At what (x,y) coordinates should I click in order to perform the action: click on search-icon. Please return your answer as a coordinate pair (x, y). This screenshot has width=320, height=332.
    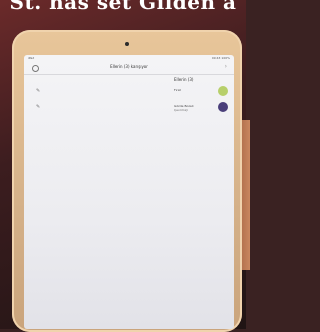
    Looking at the image, I should click on (35, 68).